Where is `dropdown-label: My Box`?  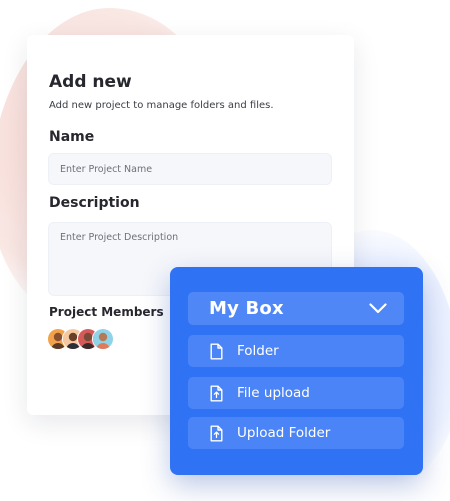 dropdown-label: My Box is located at coordinates (246, 308).